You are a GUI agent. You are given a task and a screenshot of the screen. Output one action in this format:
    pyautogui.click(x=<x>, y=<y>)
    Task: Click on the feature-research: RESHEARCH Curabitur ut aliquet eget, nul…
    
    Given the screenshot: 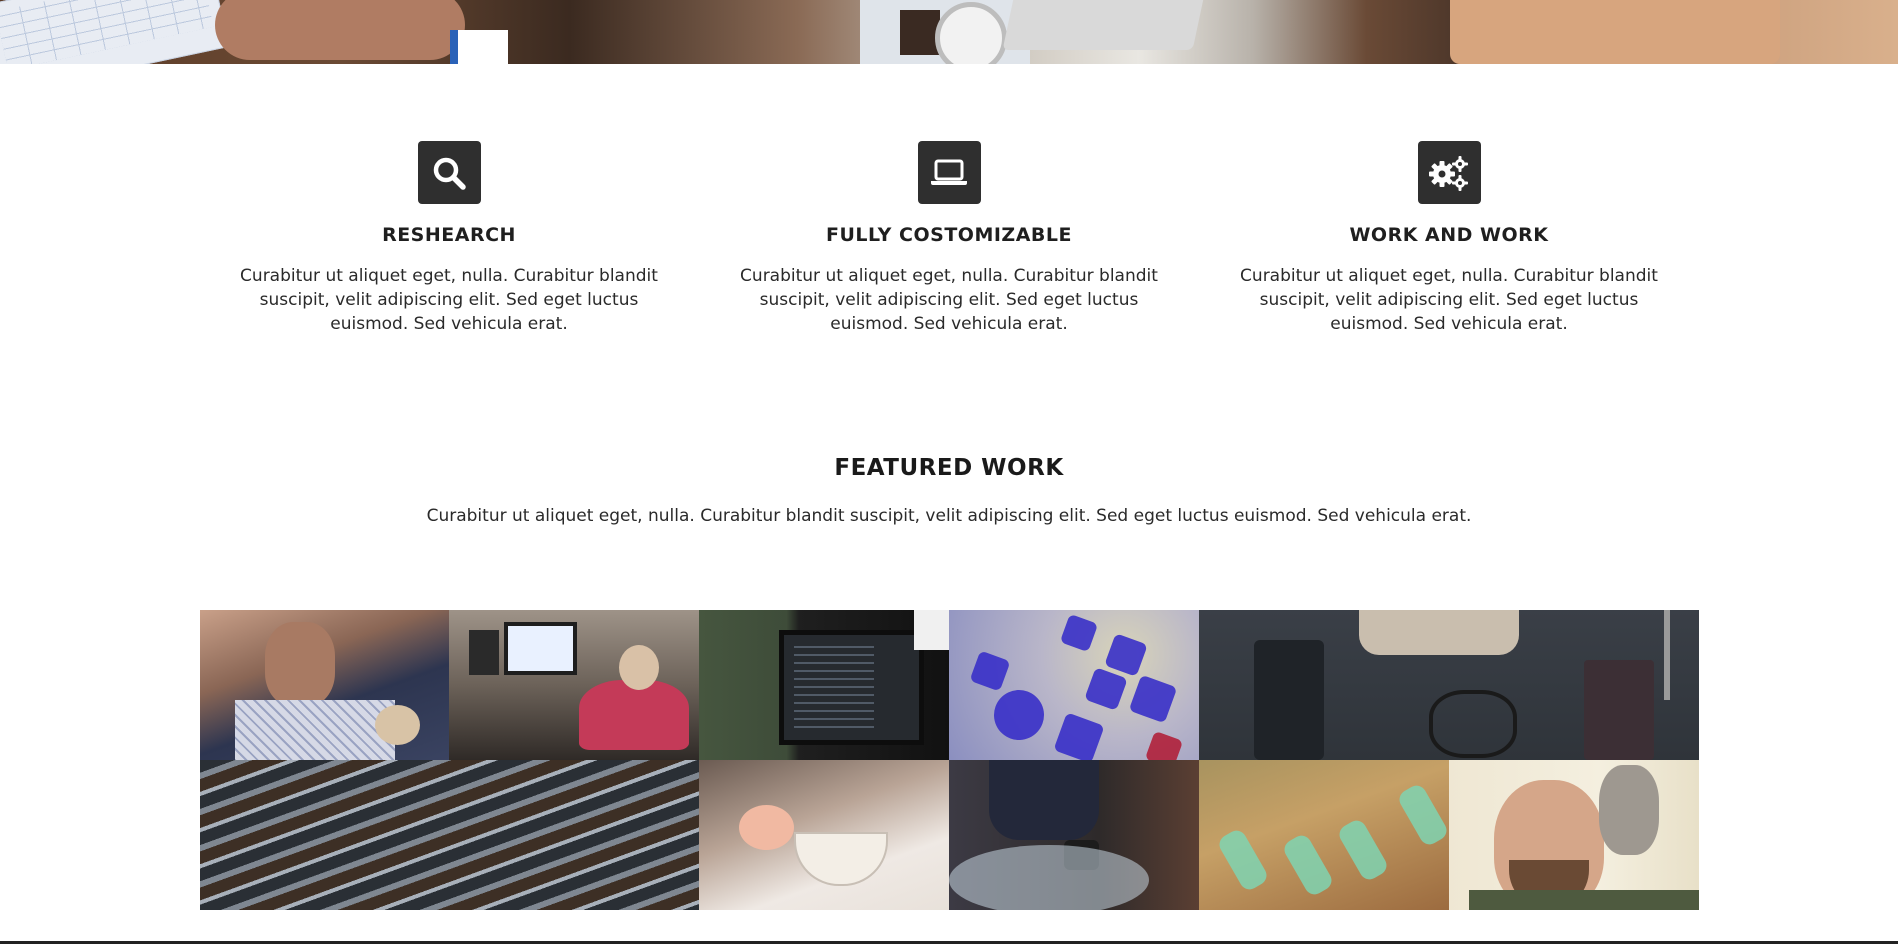 What is the action you would take?
    pyautogui.click(x=449, y=238)
    